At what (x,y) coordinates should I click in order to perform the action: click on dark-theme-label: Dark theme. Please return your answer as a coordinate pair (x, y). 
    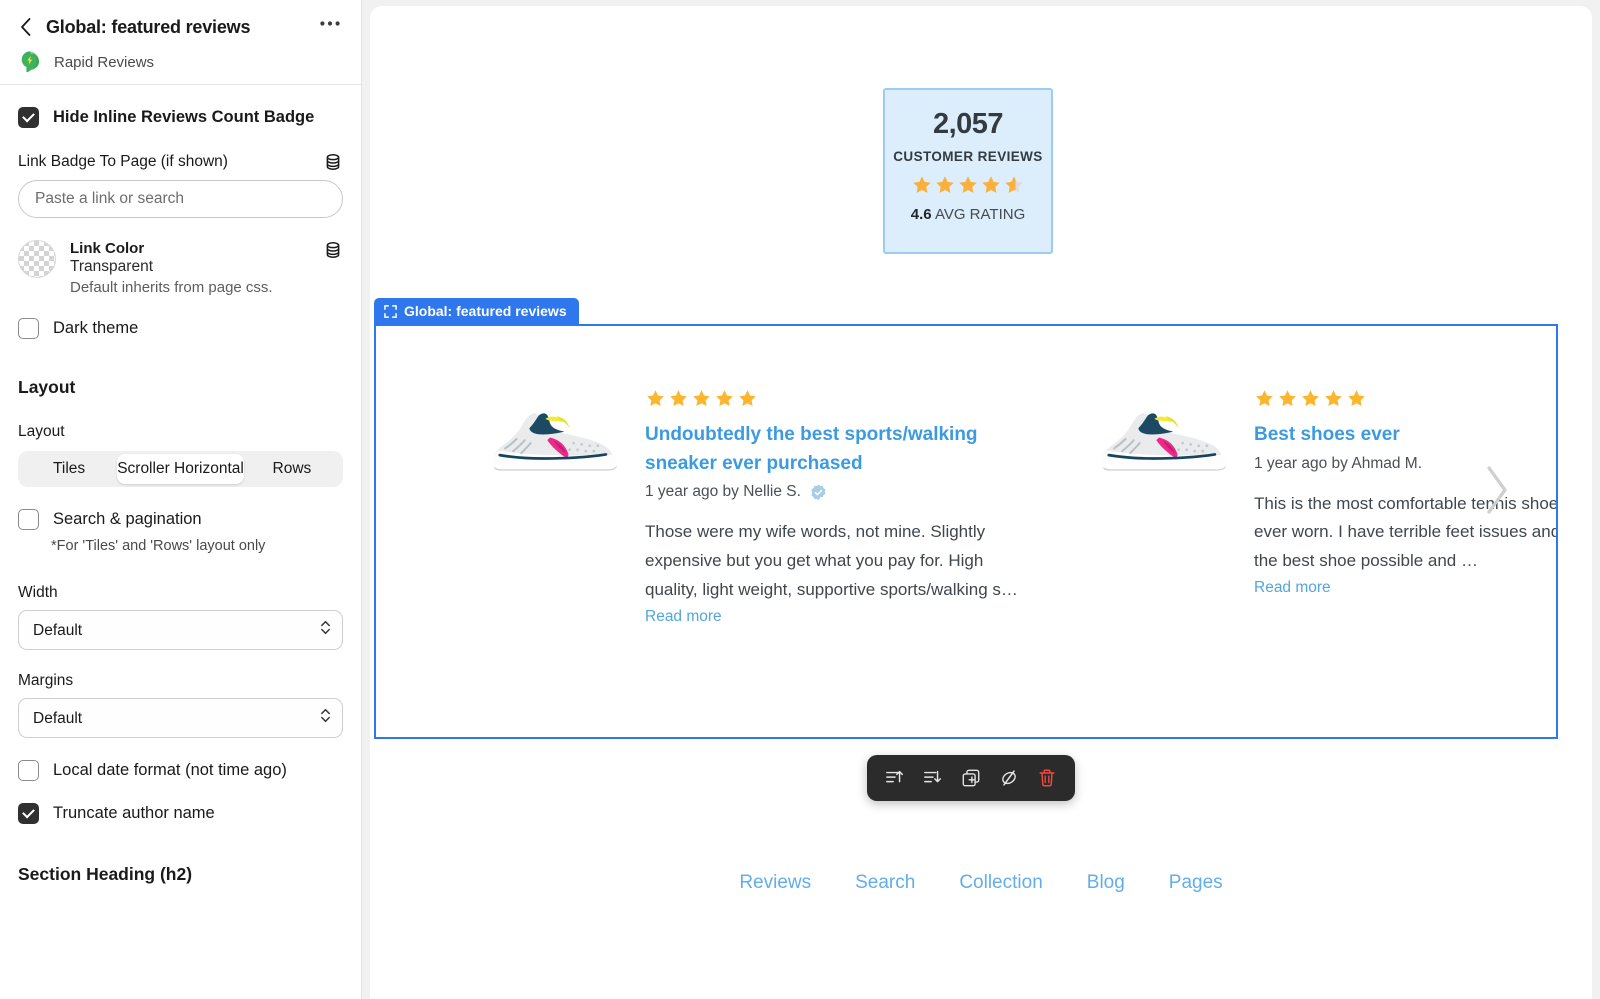
    Looking at the image, I should click on (96, 328).